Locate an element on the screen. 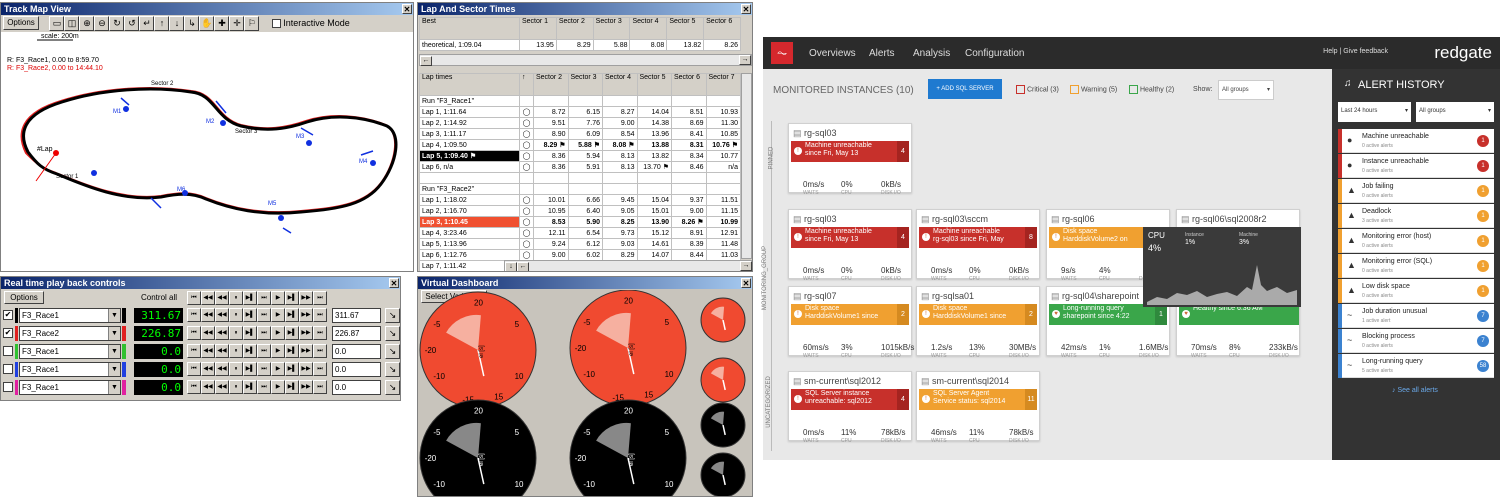 The image size is (1500, 500). table-row: Run "F3_Race2" is located at coordinates (580, 189).